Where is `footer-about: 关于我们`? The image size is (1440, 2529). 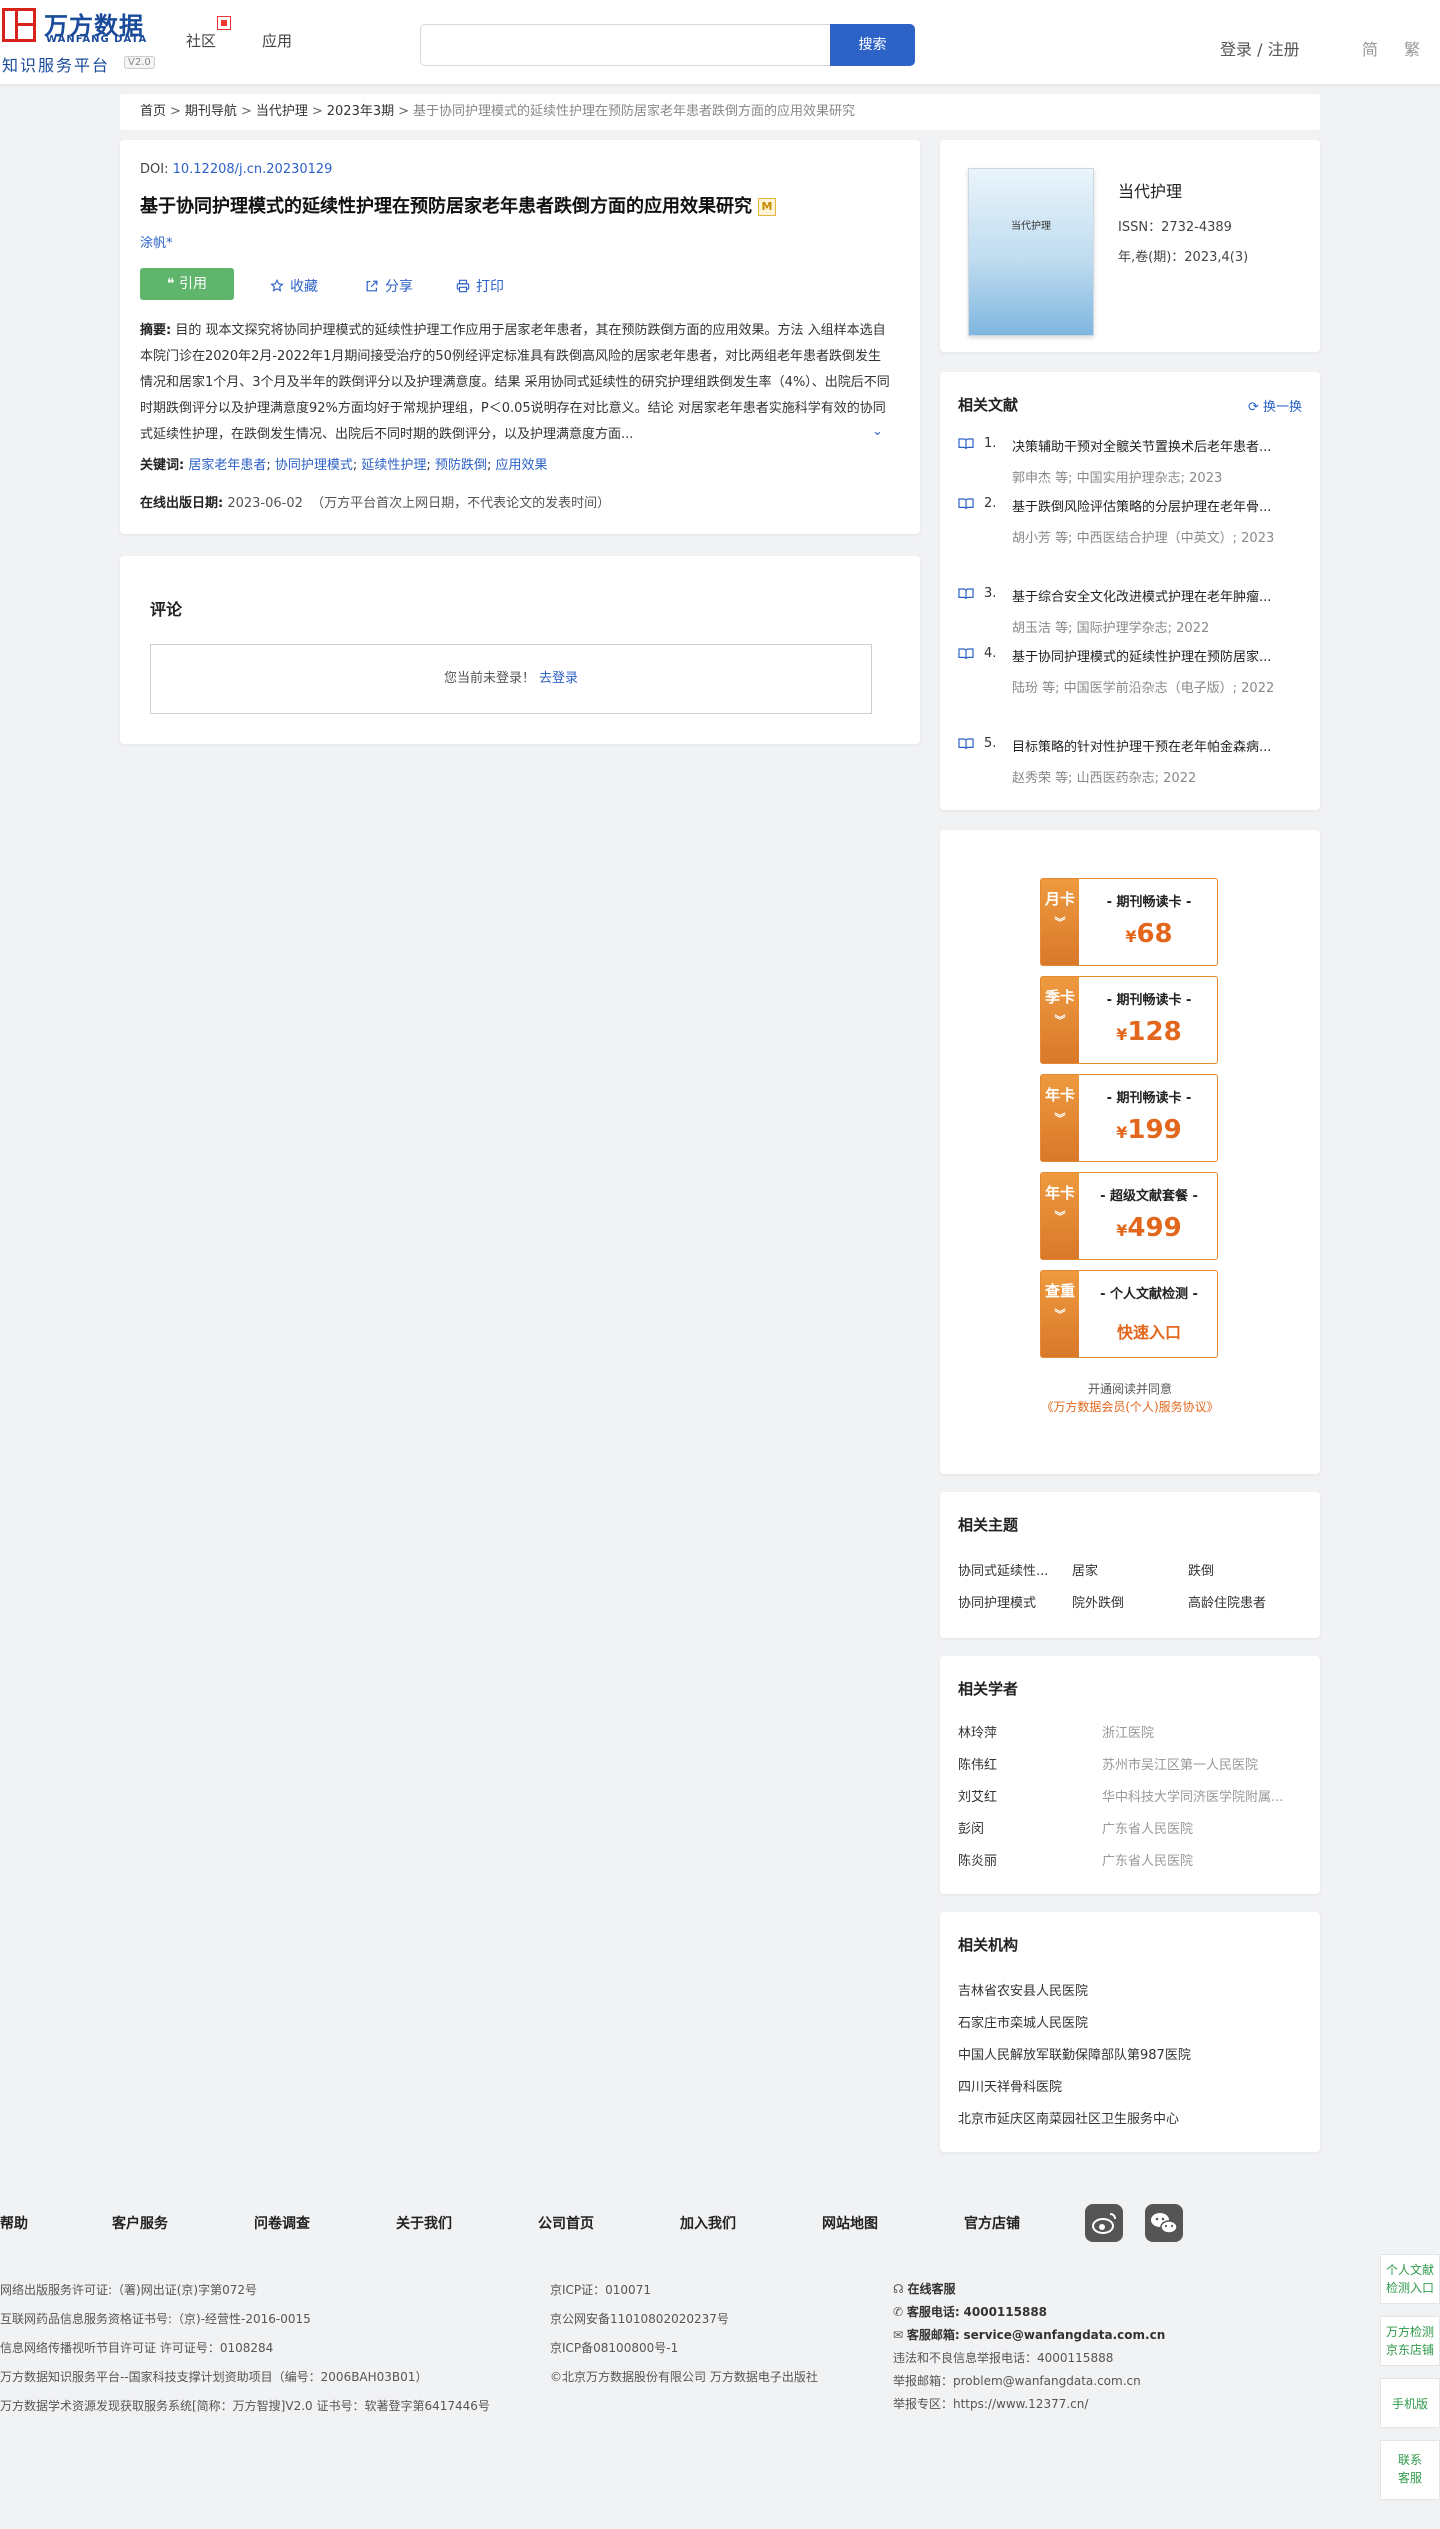 footer-about: 关于我们 is located at coordinates (424, 2223).